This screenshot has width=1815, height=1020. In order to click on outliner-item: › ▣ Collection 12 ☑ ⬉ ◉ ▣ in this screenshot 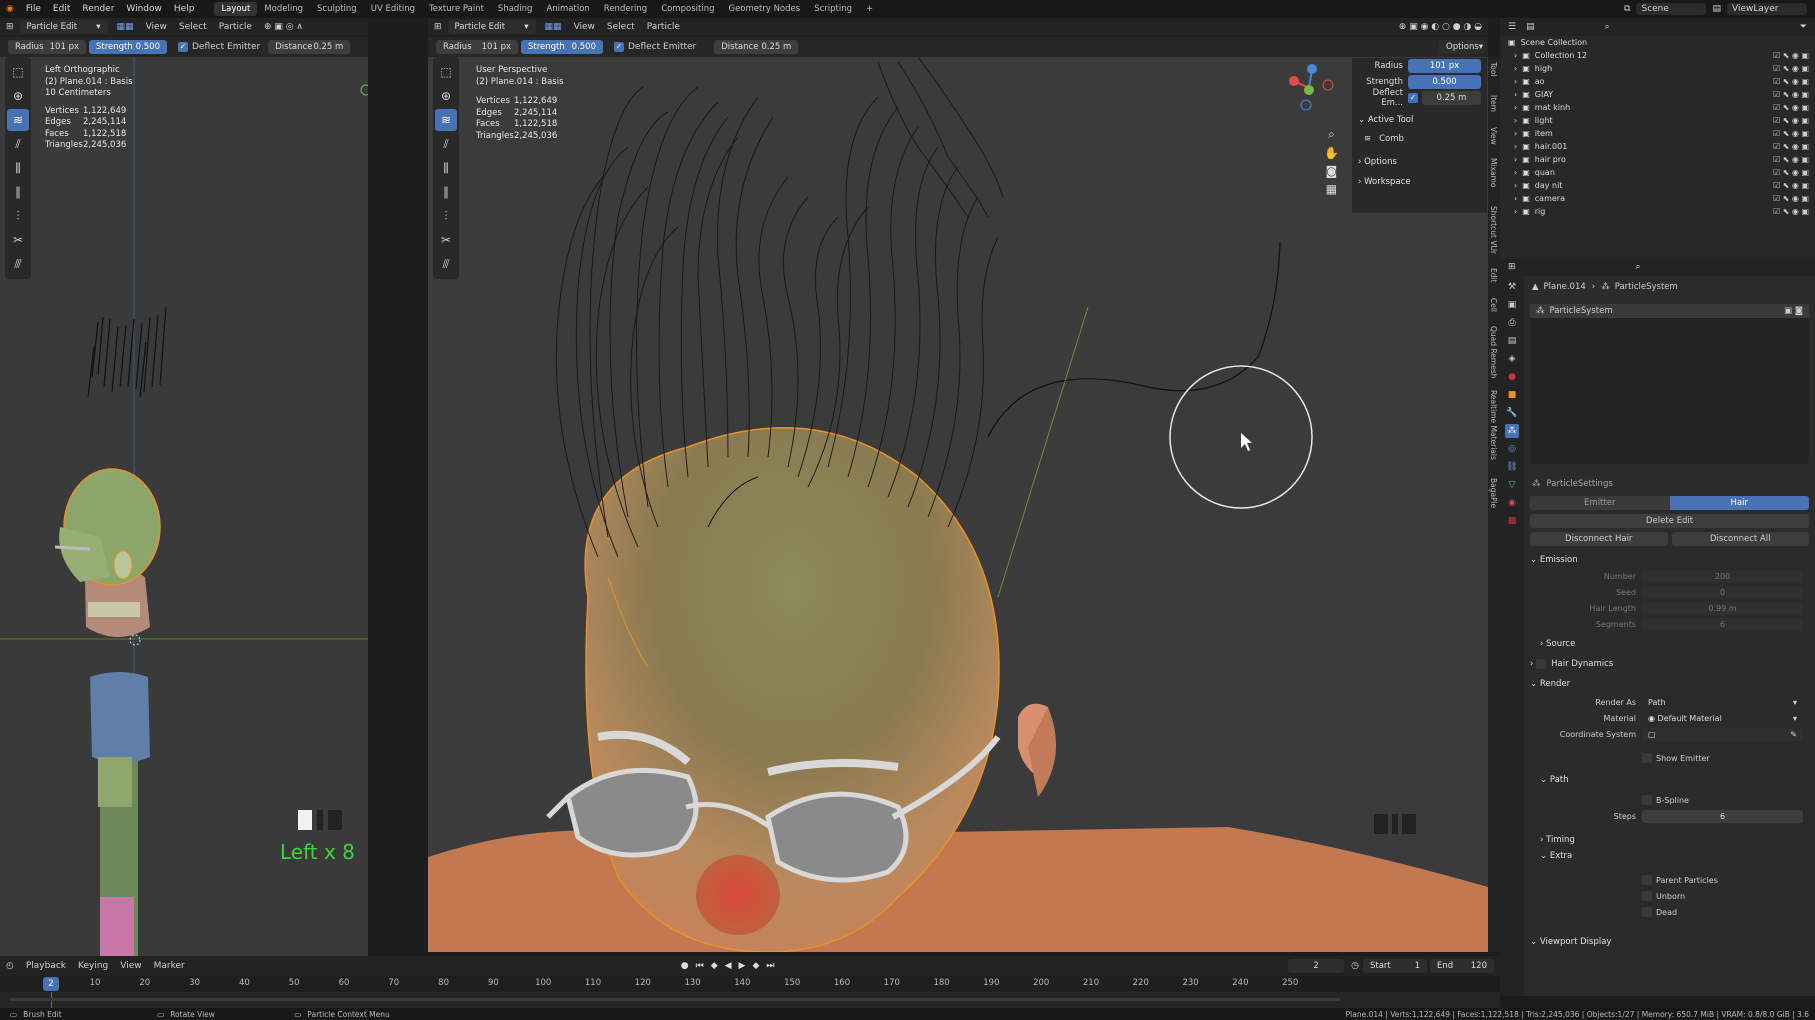, I will do `click(1657, 55)`.